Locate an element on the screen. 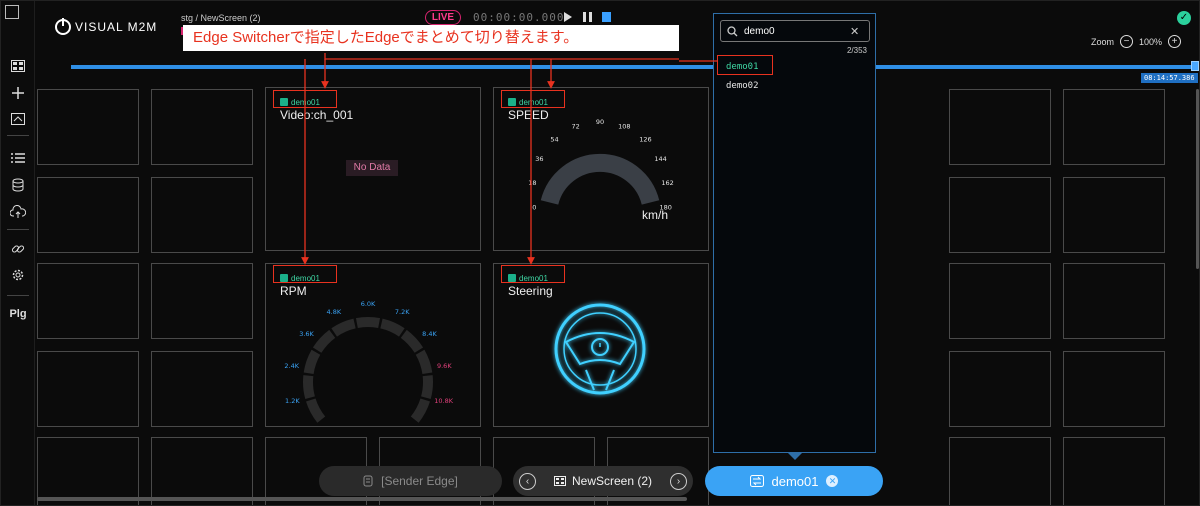 This screenshot has height=506, width=1200. search-input is located at coordinates (794, 31).